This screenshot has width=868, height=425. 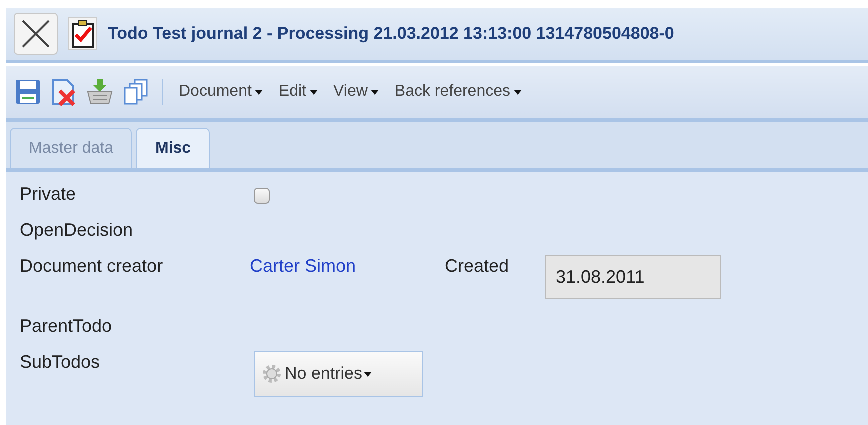 What do you see at coordinates (347, 266) in the screenshot?
I see `creator-link: Carter Simon` at bounding box center [347, 266].